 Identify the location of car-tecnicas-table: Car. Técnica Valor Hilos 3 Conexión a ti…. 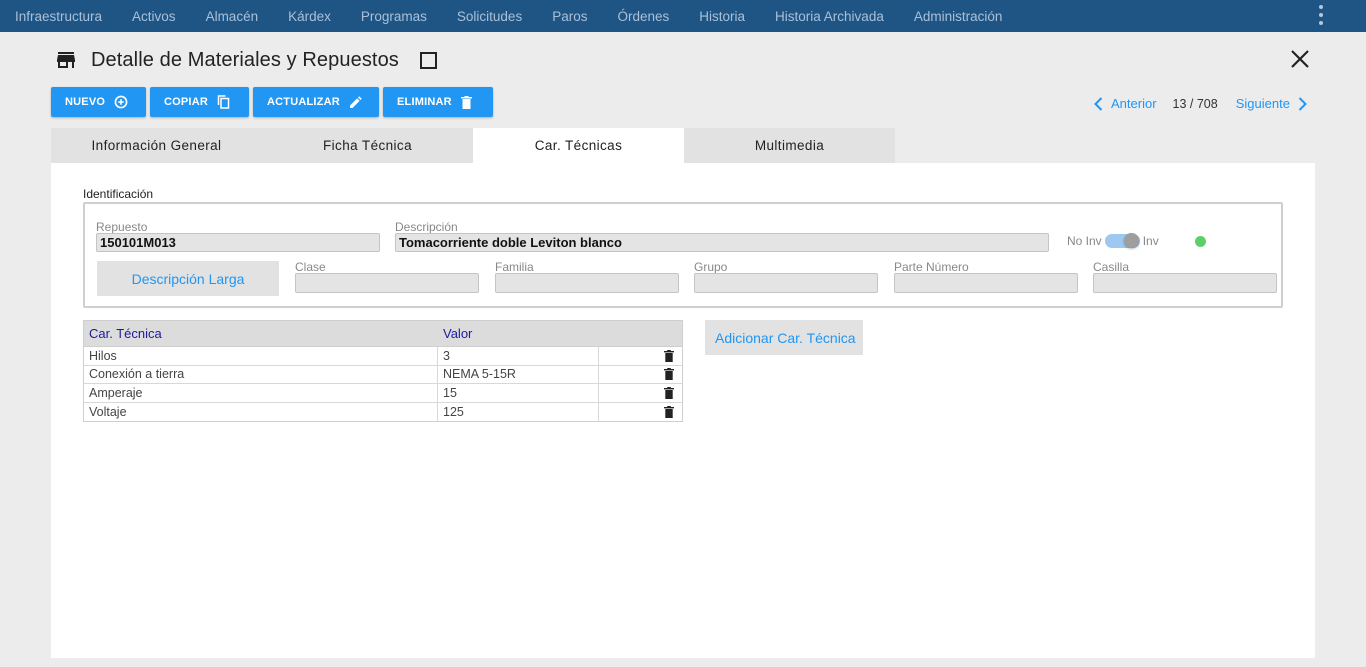
(383, 371).